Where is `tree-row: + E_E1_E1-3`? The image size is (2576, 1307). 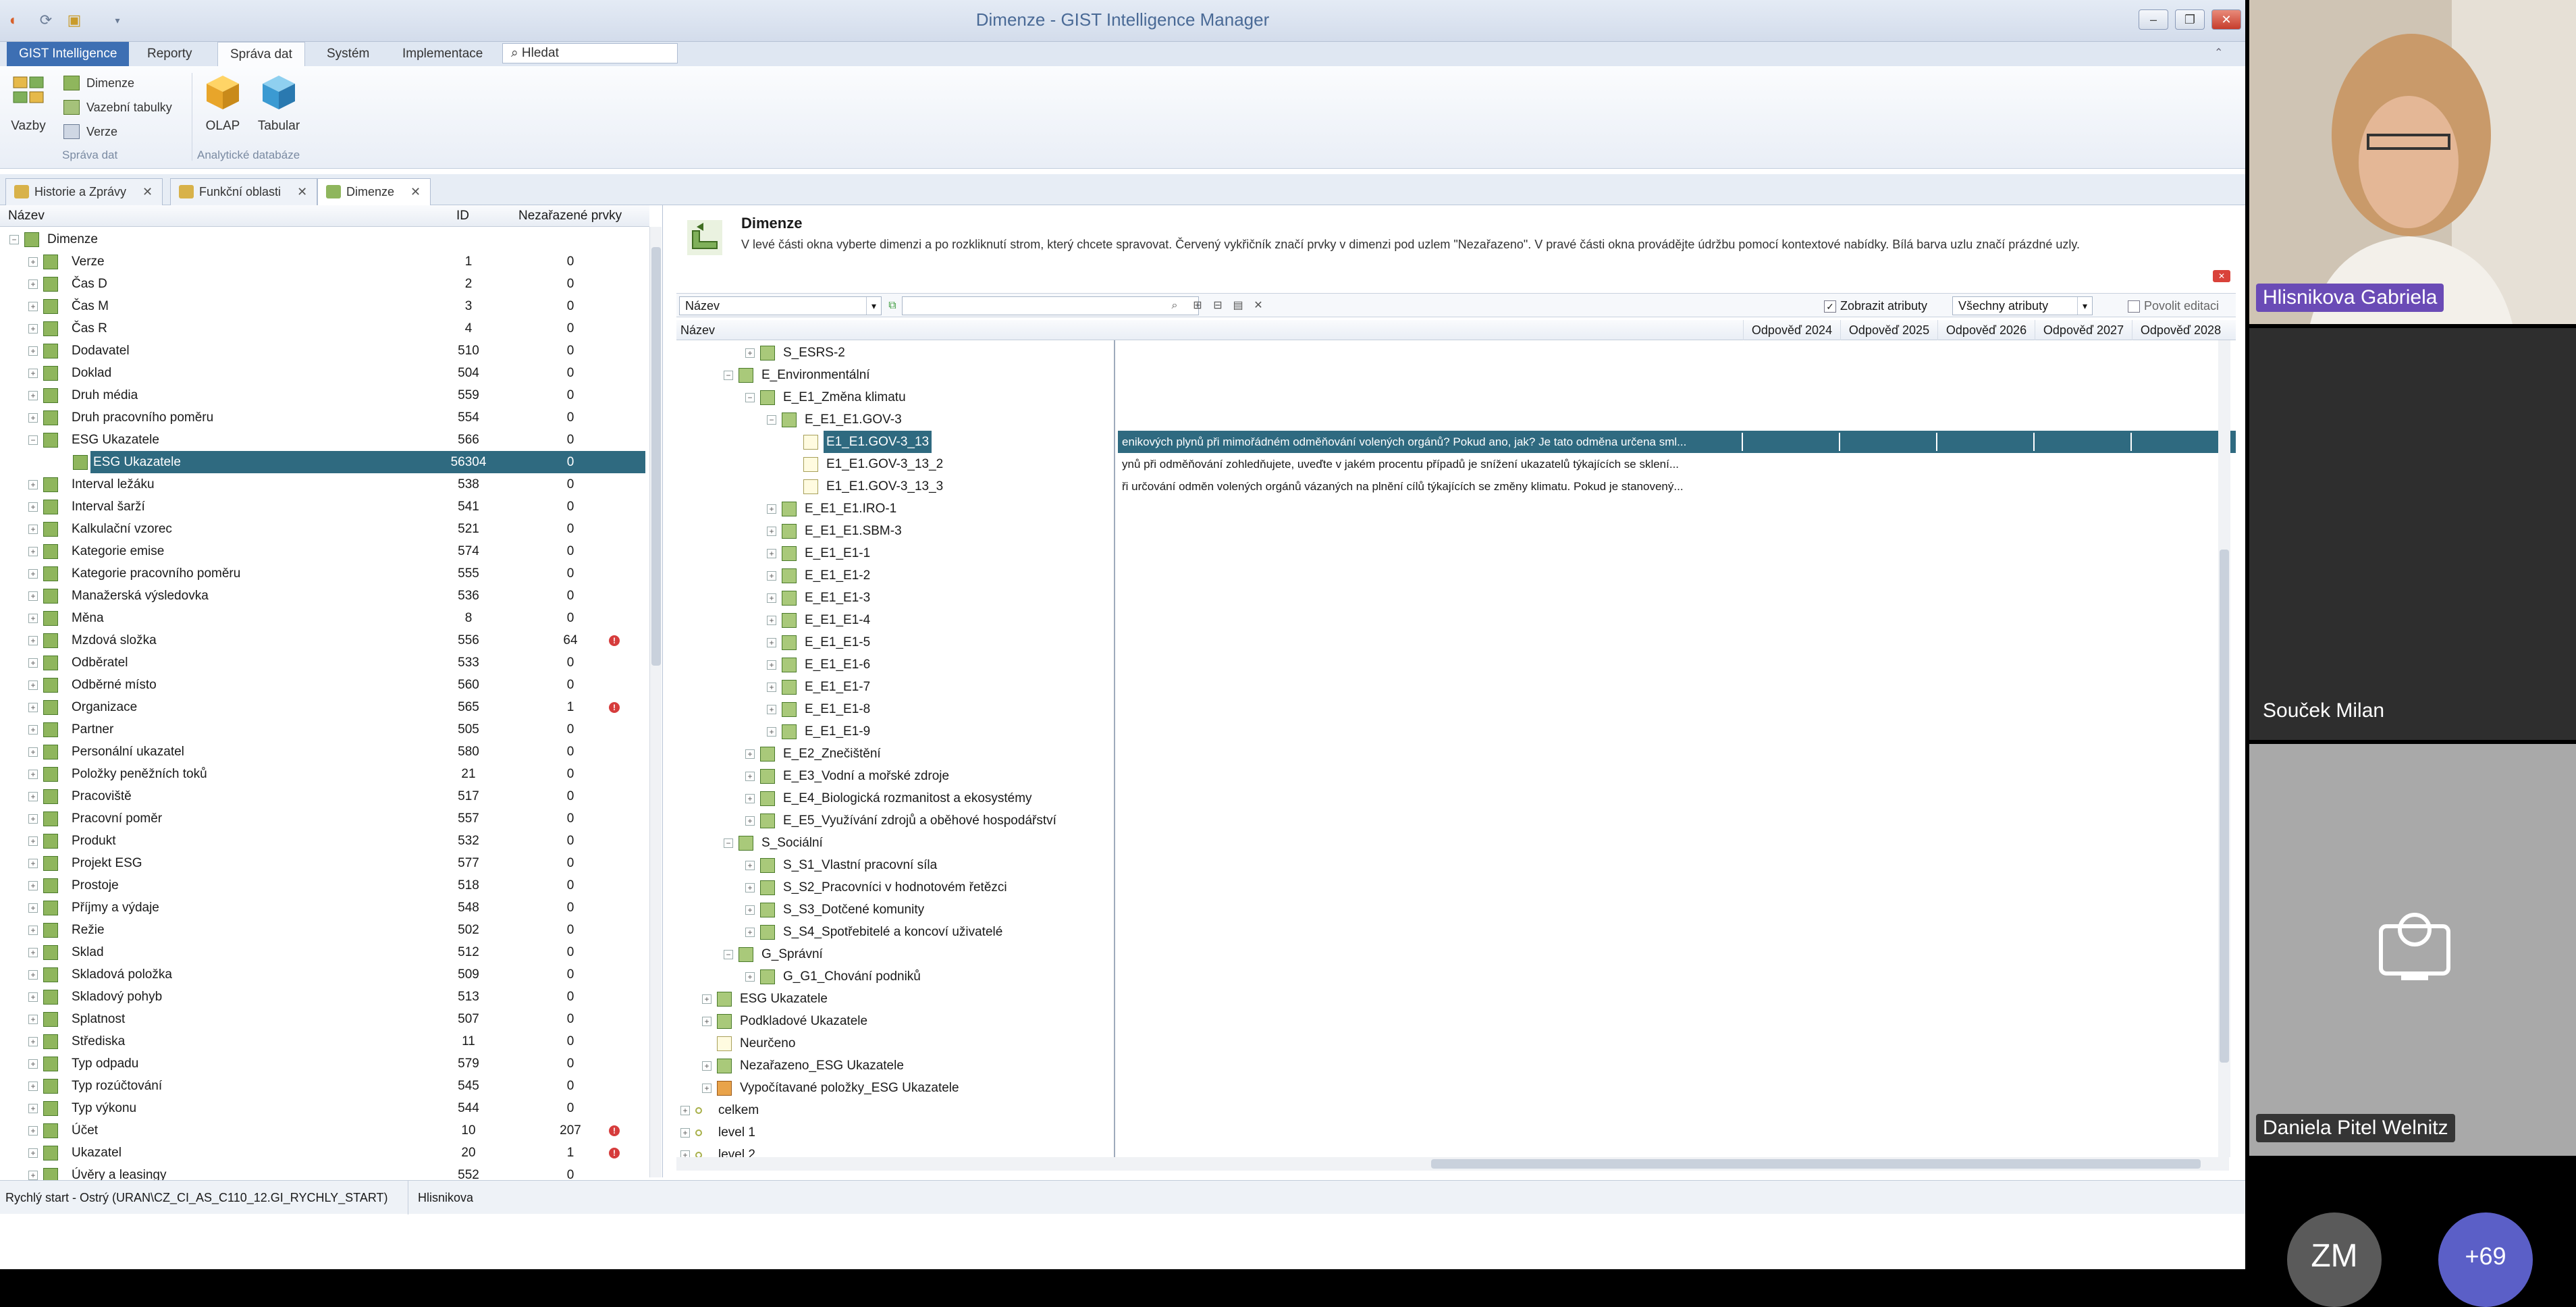
tree-row: + E_E1_E1-3 is located at coordinates (1456, 598).